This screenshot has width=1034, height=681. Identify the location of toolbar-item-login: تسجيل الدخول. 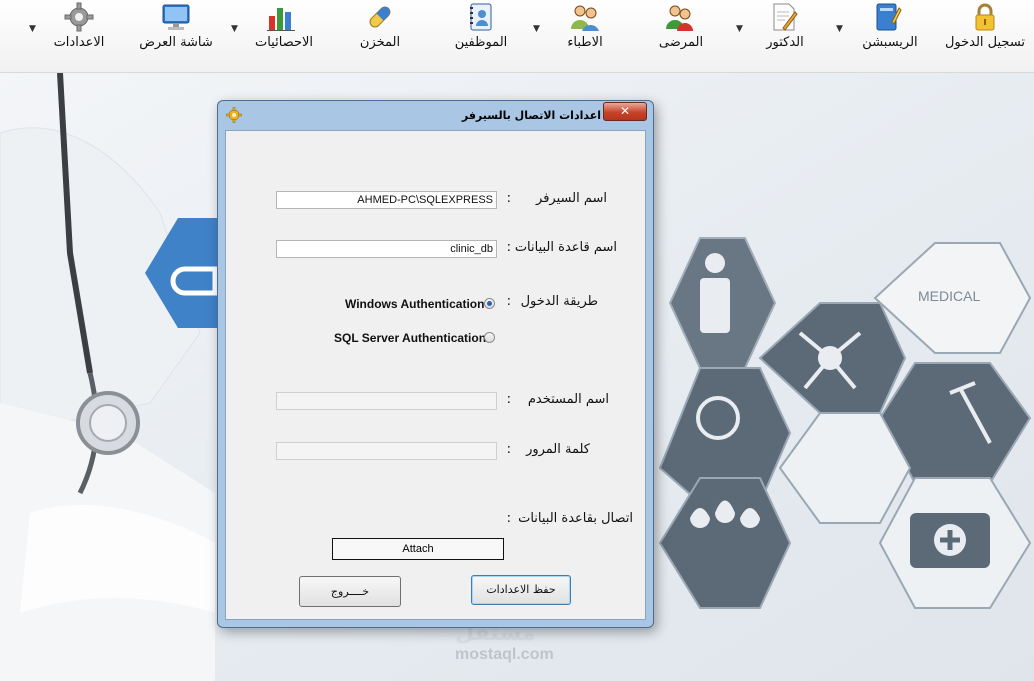
(985, 30).